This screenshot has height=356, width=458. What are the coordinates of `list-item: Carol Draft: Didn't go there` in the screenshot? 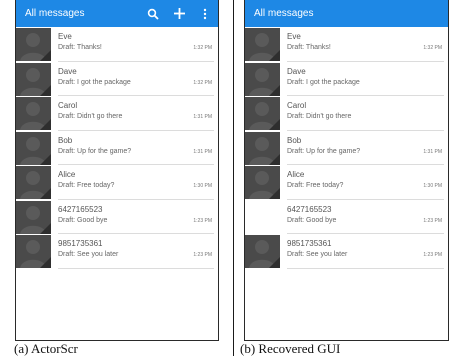 It's located at (346, 113).